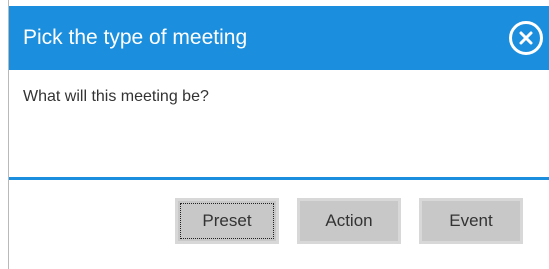 The height and width of the screenshot is (269, 549). Describe the element at coordinates (135, 37) in the screenshot. I see `dialog-title: Pick the type of meeting` at that location.